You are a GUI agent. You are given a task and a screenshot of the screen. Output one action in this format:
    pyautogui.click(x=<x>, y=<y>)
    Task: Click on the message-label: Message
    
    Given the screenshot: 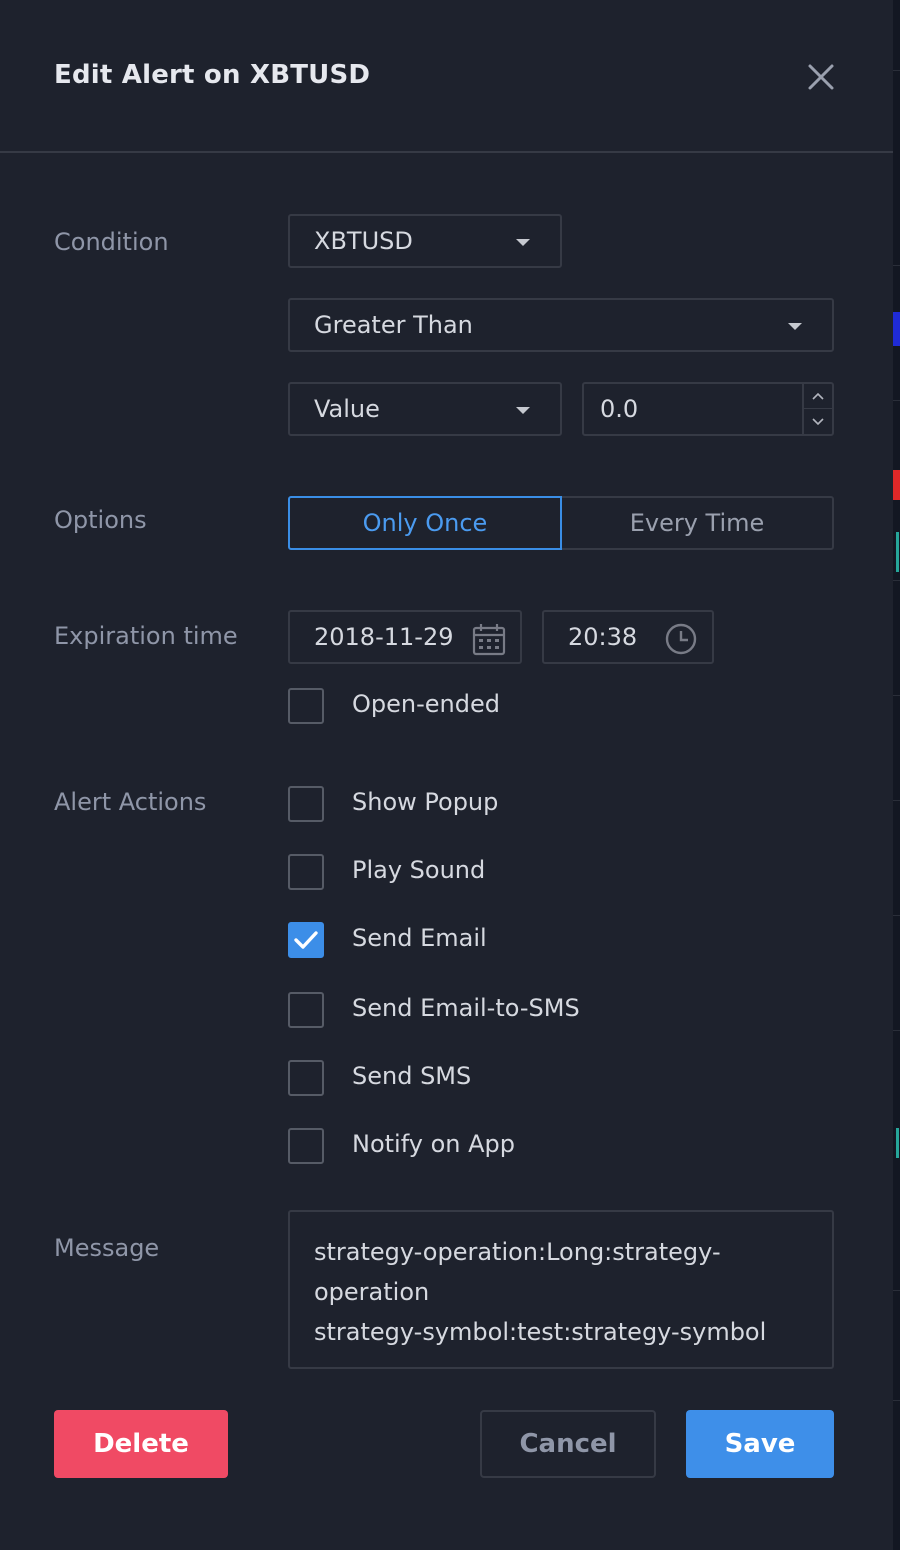 What is the action you would take?
    pyautogui.click(x=107, y=1248)
    